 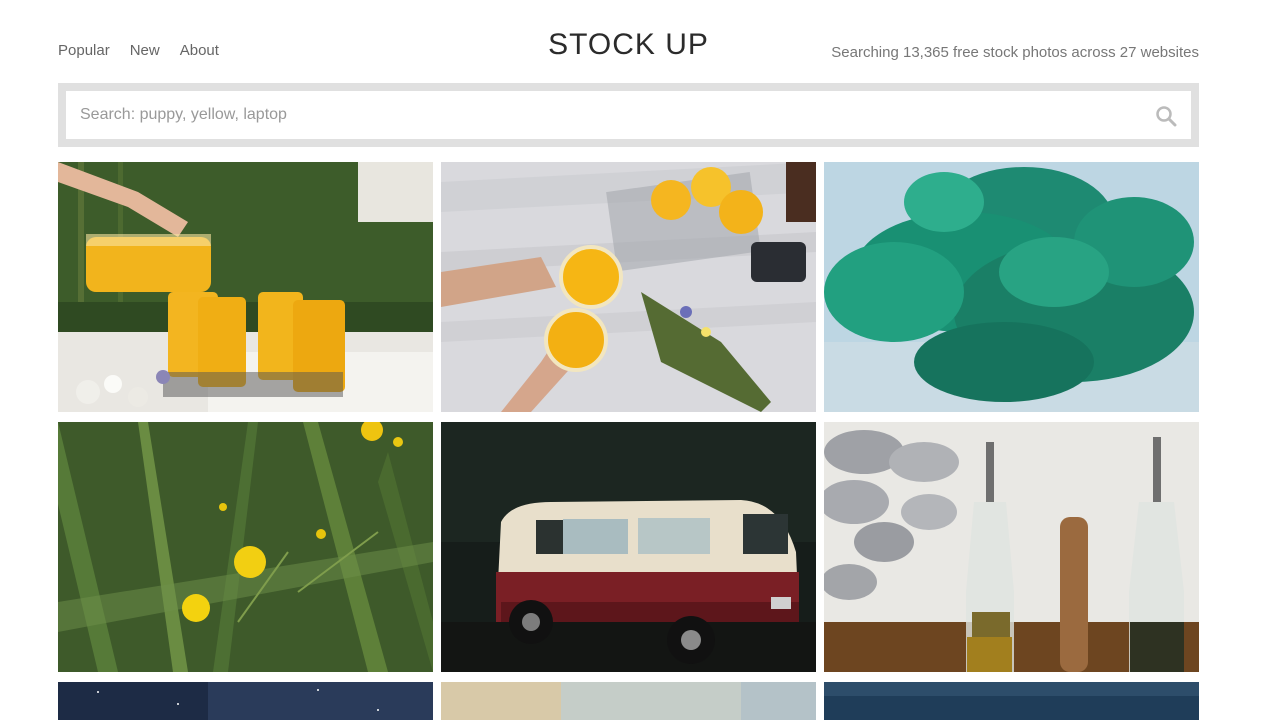 I want to click on photo-blue-dusk, so click(x=1011, y=701).